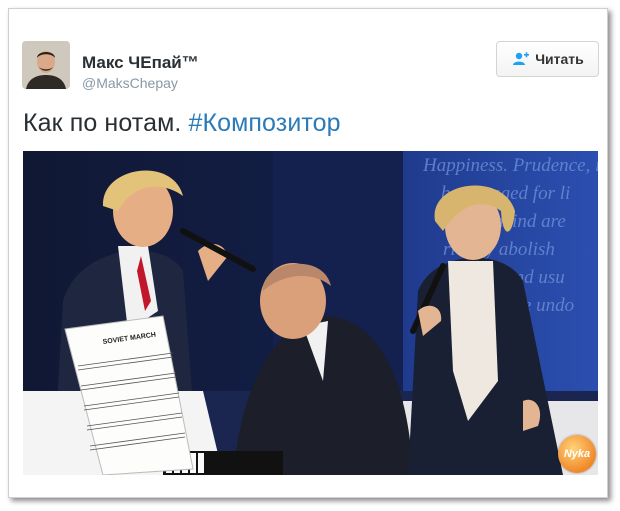  Describe the element at coordinates (264, 123) in the screenshot. I see `hashtag-link: #Композитор` at that location.